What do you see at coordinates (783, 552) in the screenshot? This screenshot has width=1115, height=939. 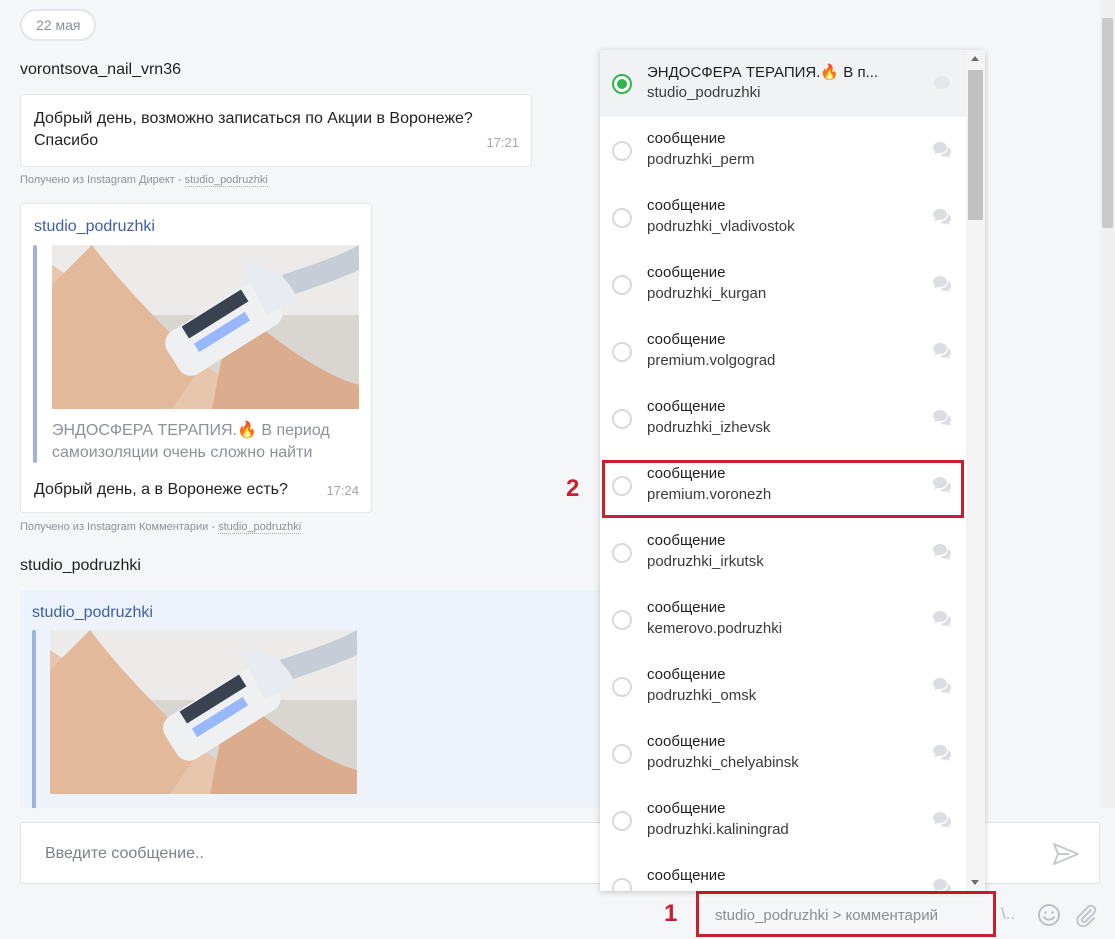 I see `recipient-option: сообщение podruzhki_irkutsk` at bounding box center [783, 552].